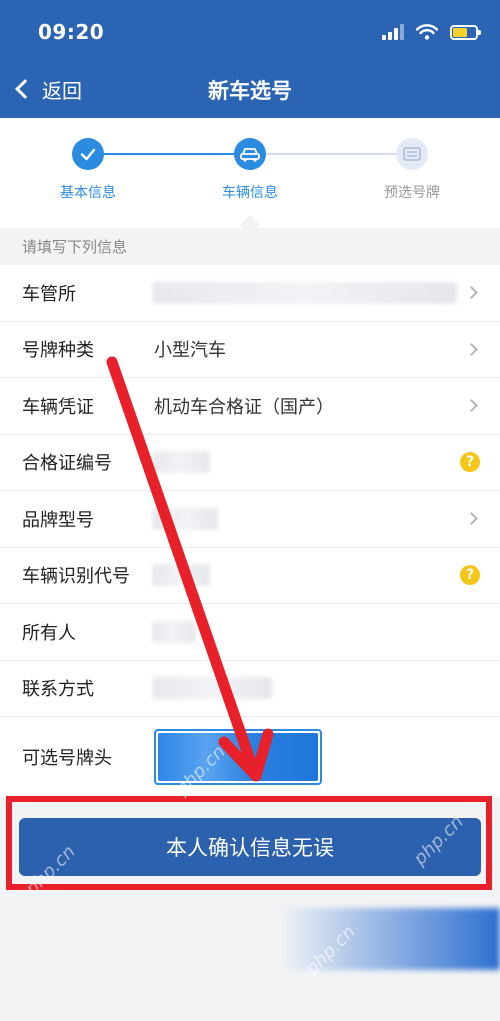 The height and width of the screenshot is (1021, 500). What do you see at coordinates (71, 32) in the screenshot?
I see `status-time: 09:20` at bounding box center [71, 32].